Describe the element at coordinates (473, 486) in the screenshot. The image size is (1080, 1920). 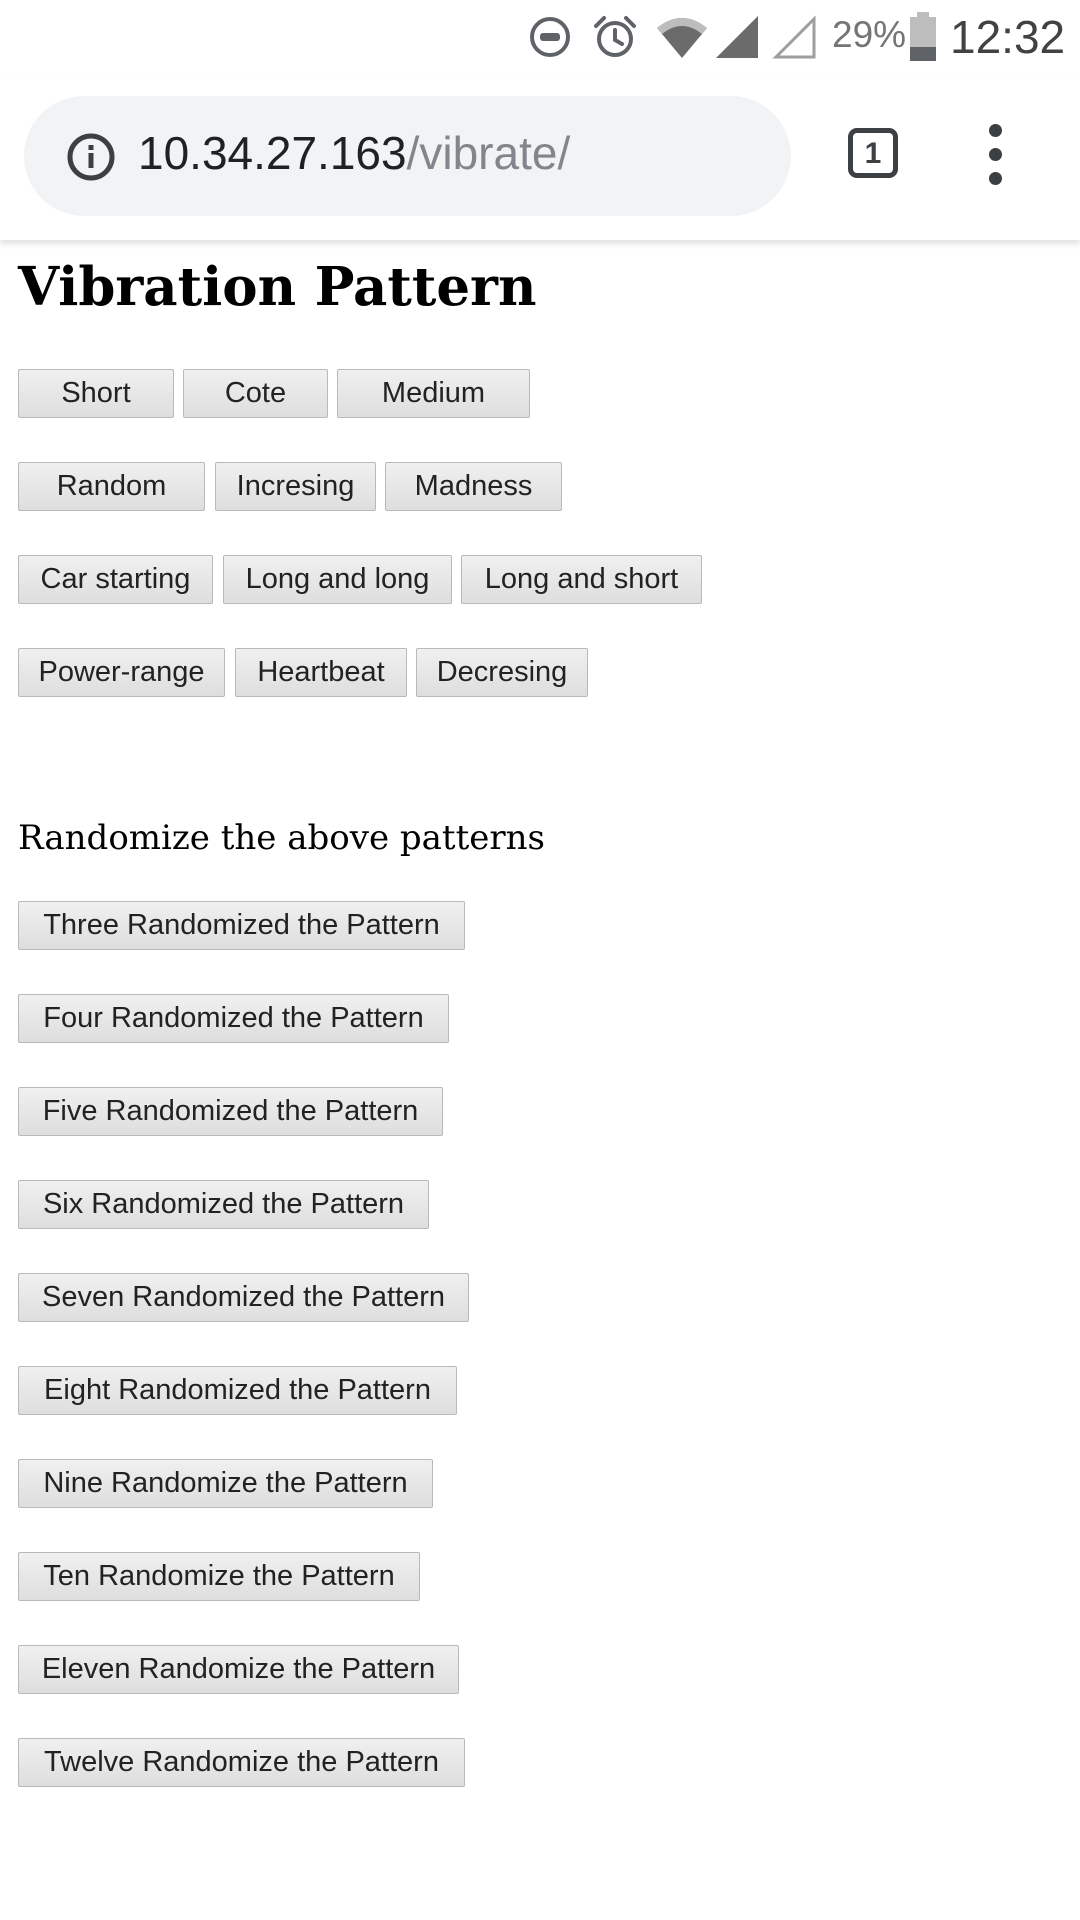
I see `pattern-button-madness: Madness` at that location.